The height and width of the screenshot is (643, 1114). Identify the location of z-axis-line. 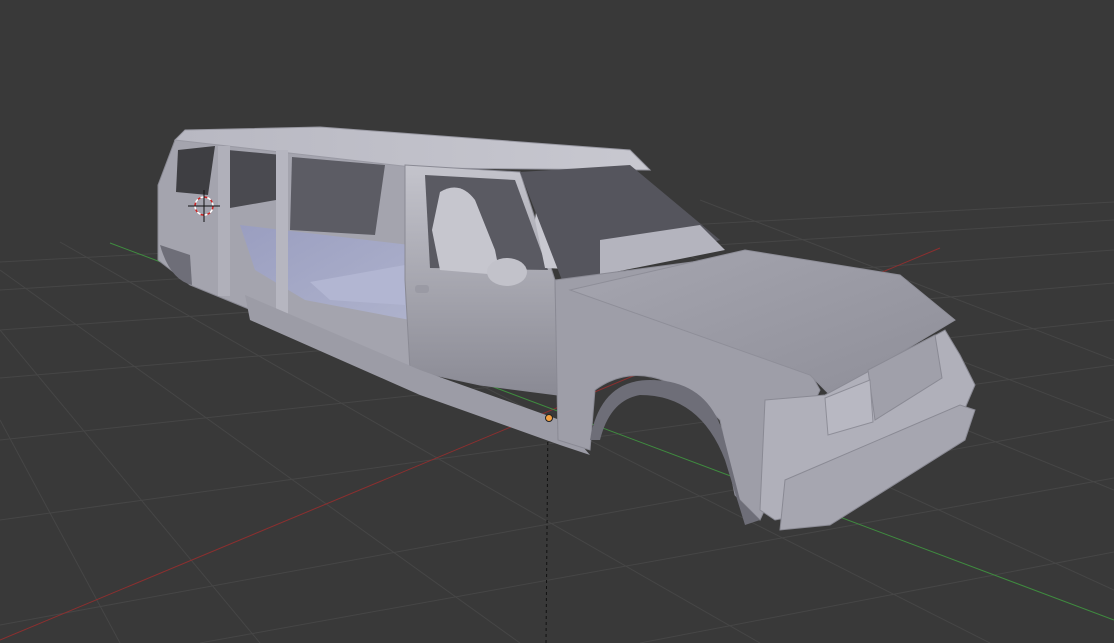
(547, 530).